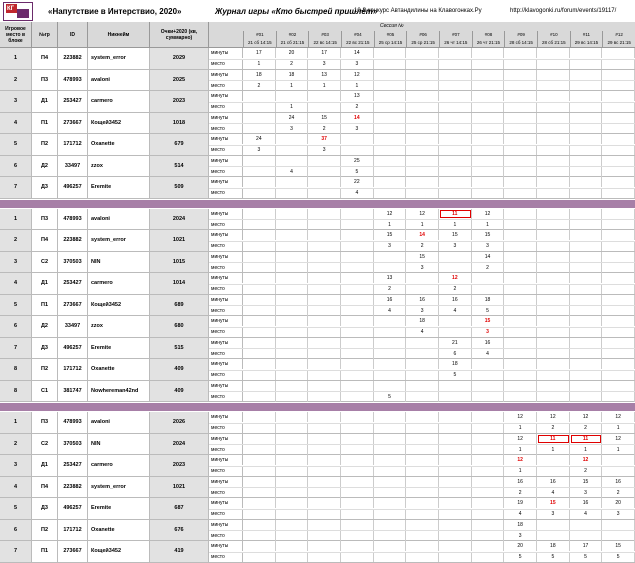  I want to click on cell-score: 2025, so click(179, 79).